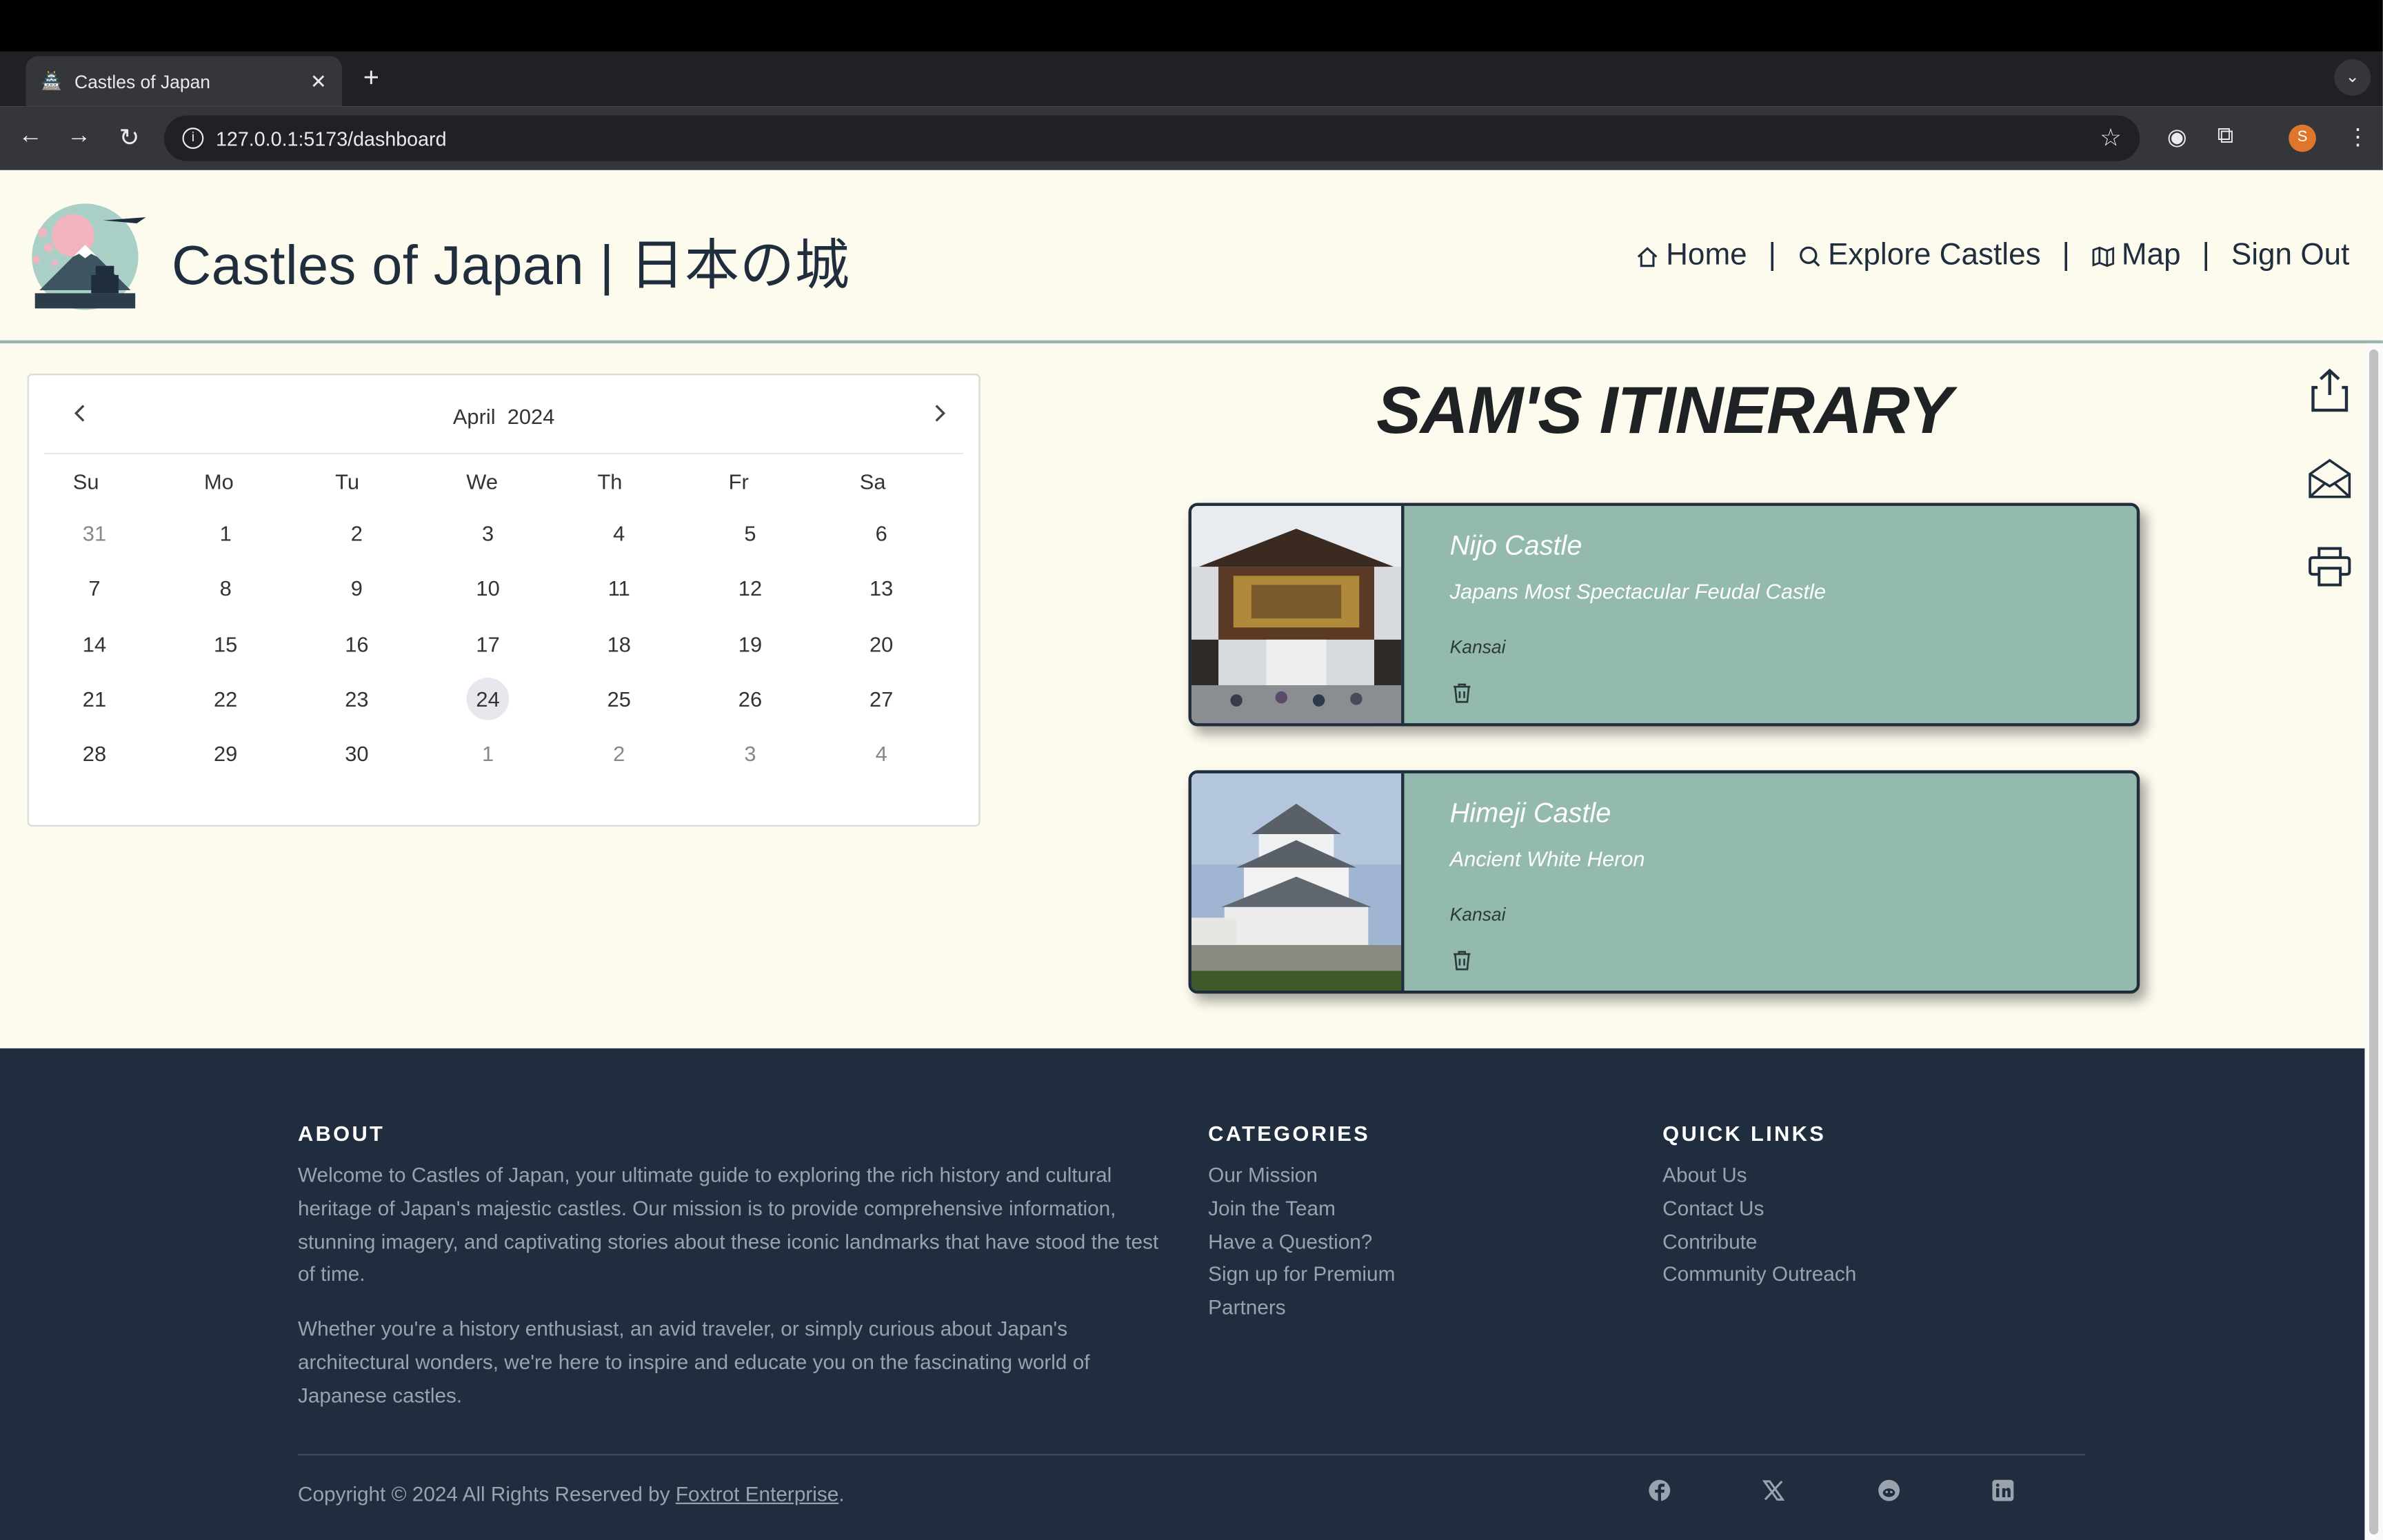  Describe the element at coordinates (356, 699) in the screenshot. I see `calendar-day: 23` at that location.